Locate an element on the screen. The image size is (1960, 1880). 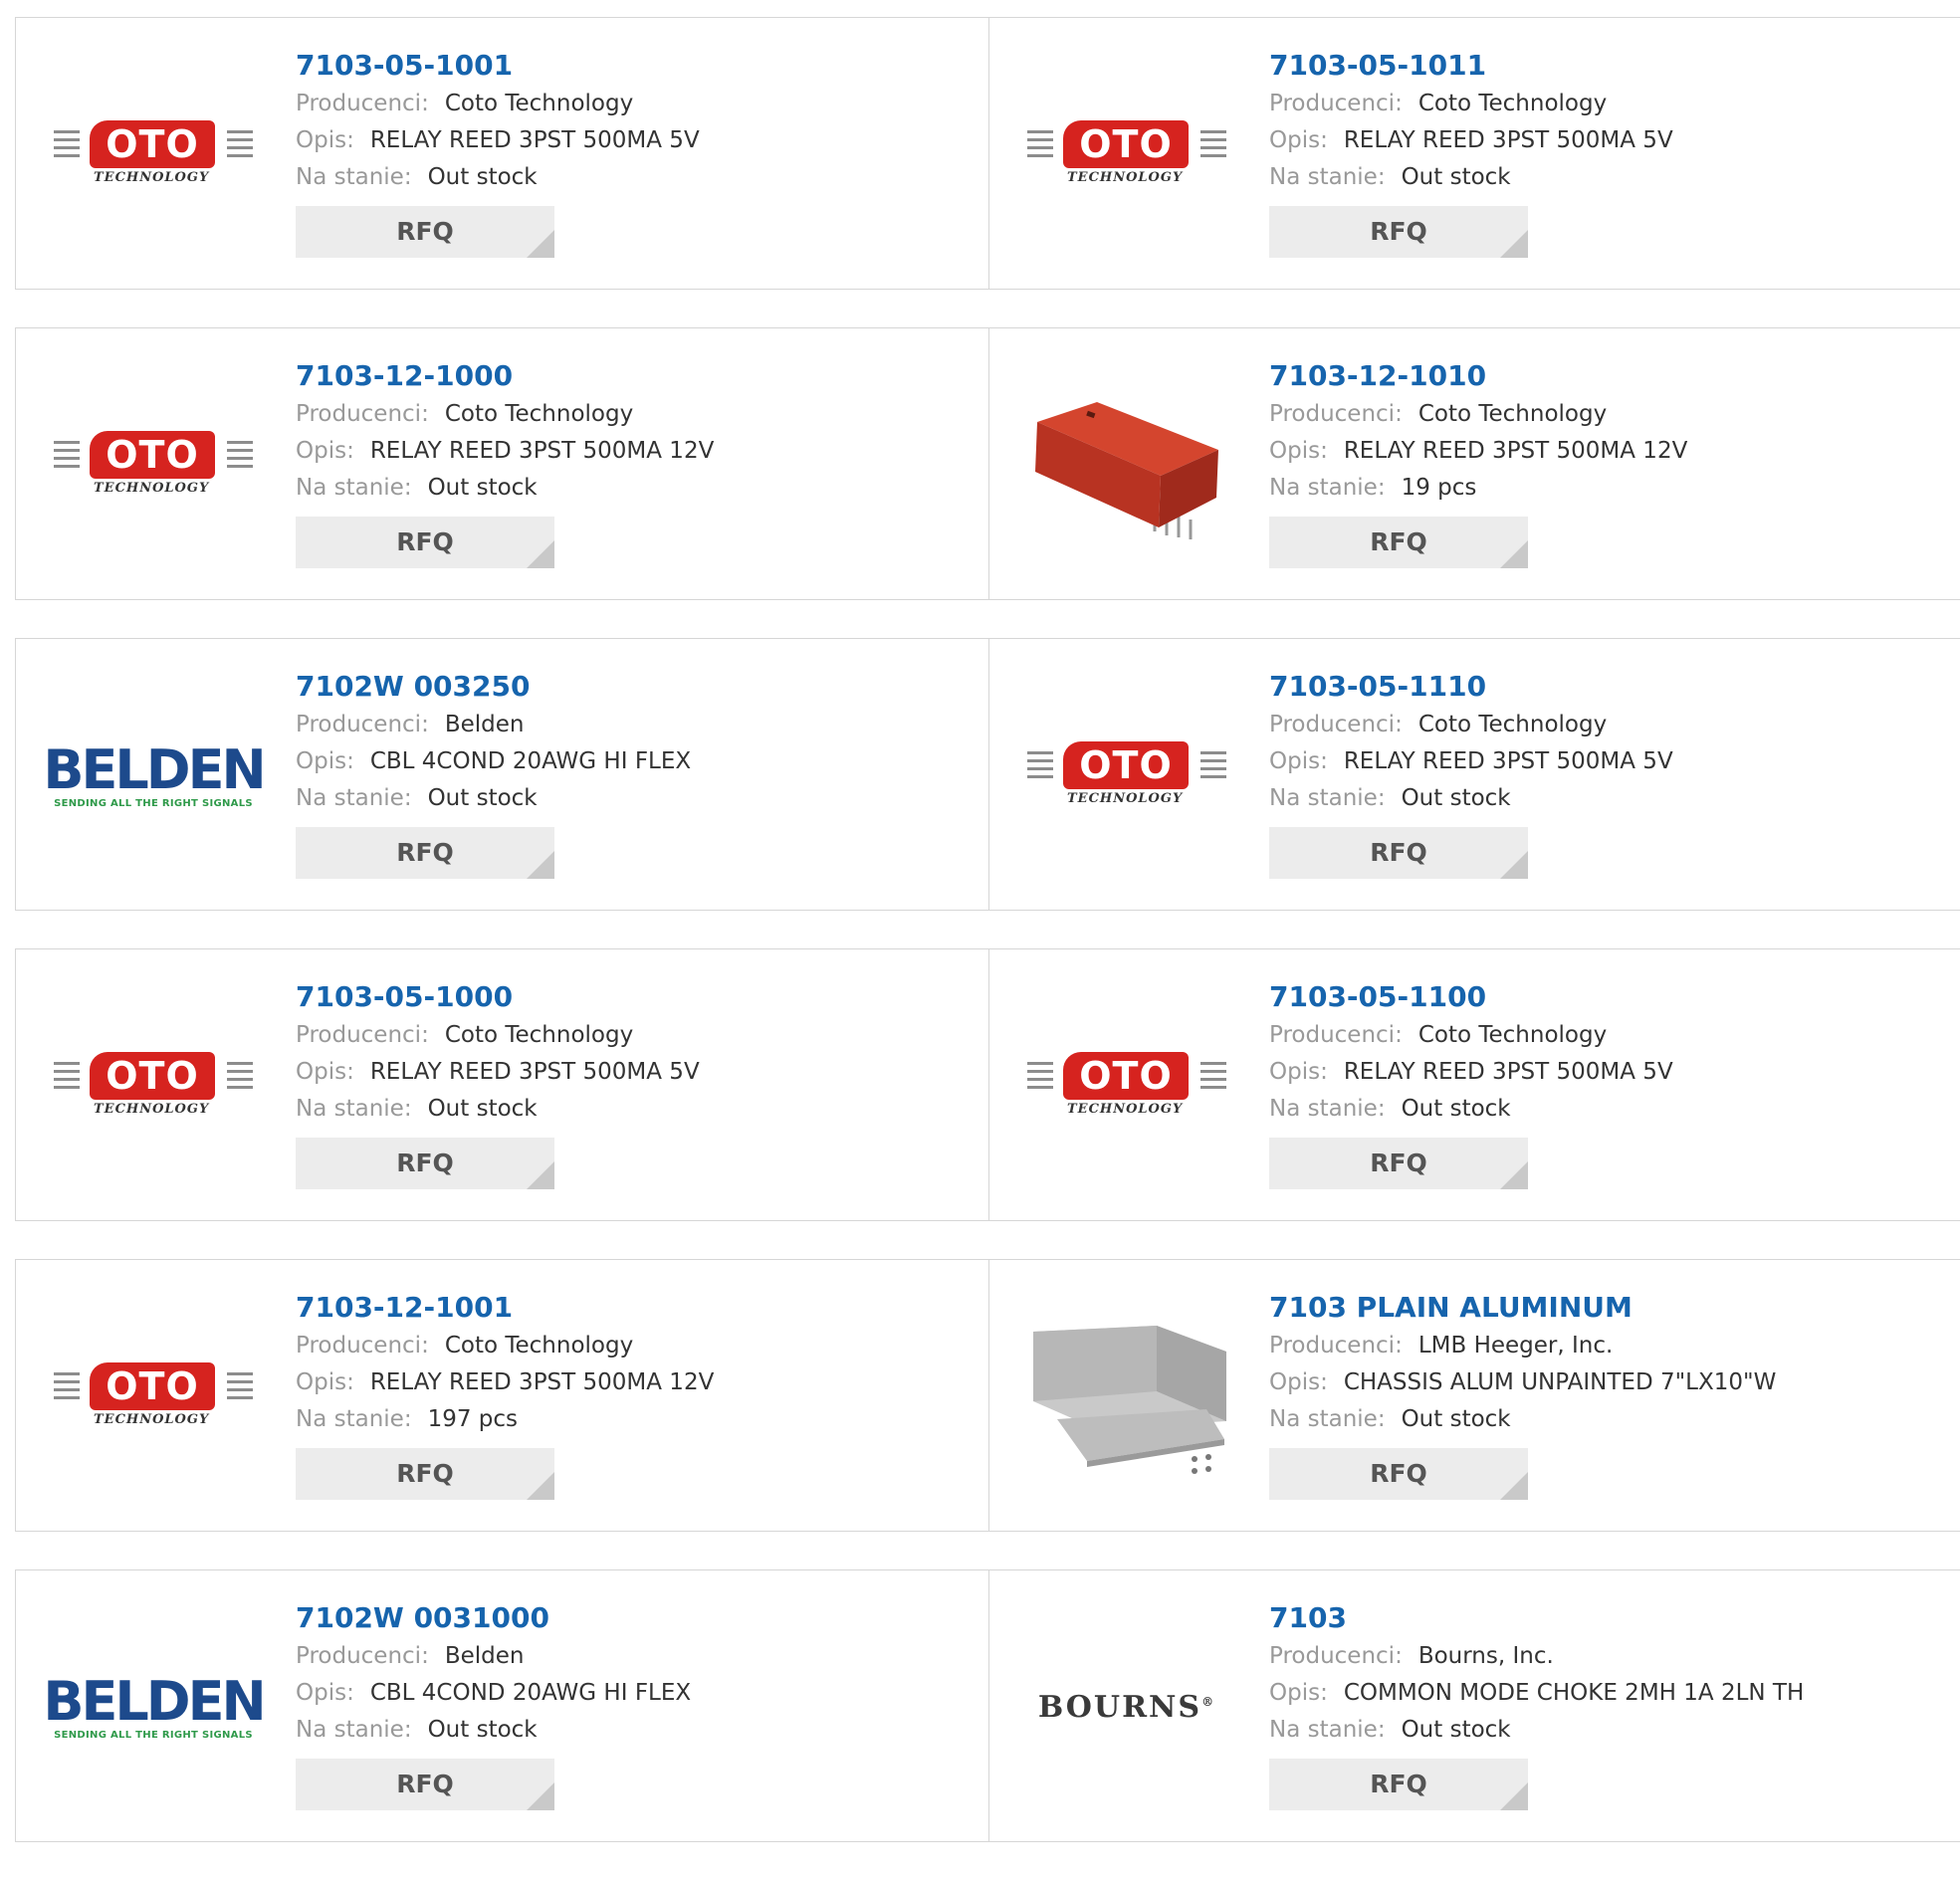
manufacturer-value: Bourns, Inc. is located at coordinates (1486, 1656).